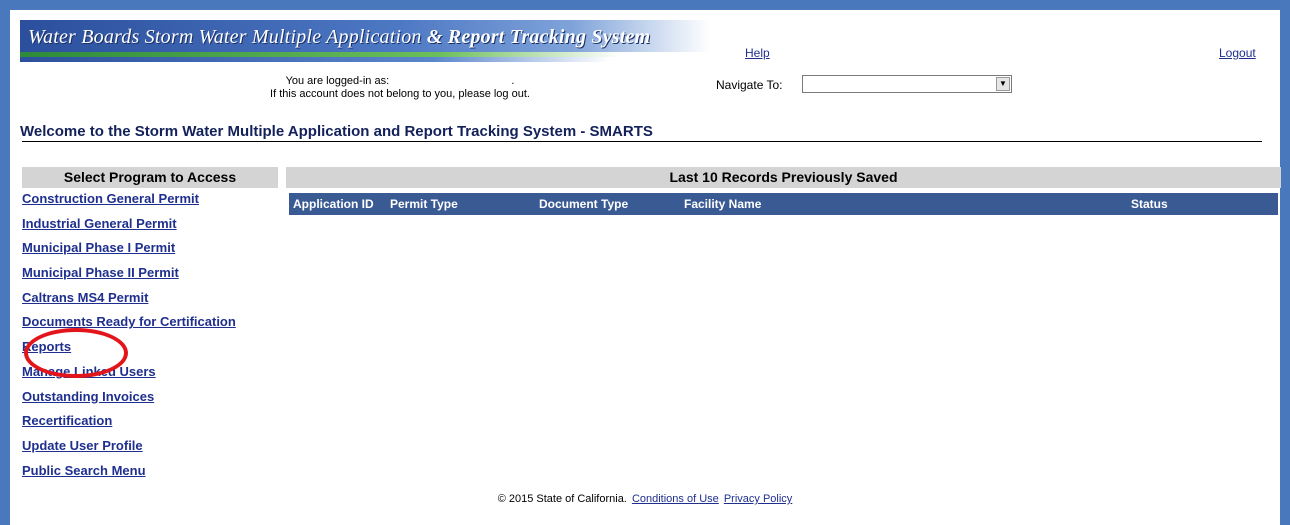 The width and height of the screenshot is (1290, 525). What do you see at coordinates (110, 198) in the screenshot?
I see `sidebar-item-construction-general-permit: Construction General Permit` at bounding box center [110, 198].